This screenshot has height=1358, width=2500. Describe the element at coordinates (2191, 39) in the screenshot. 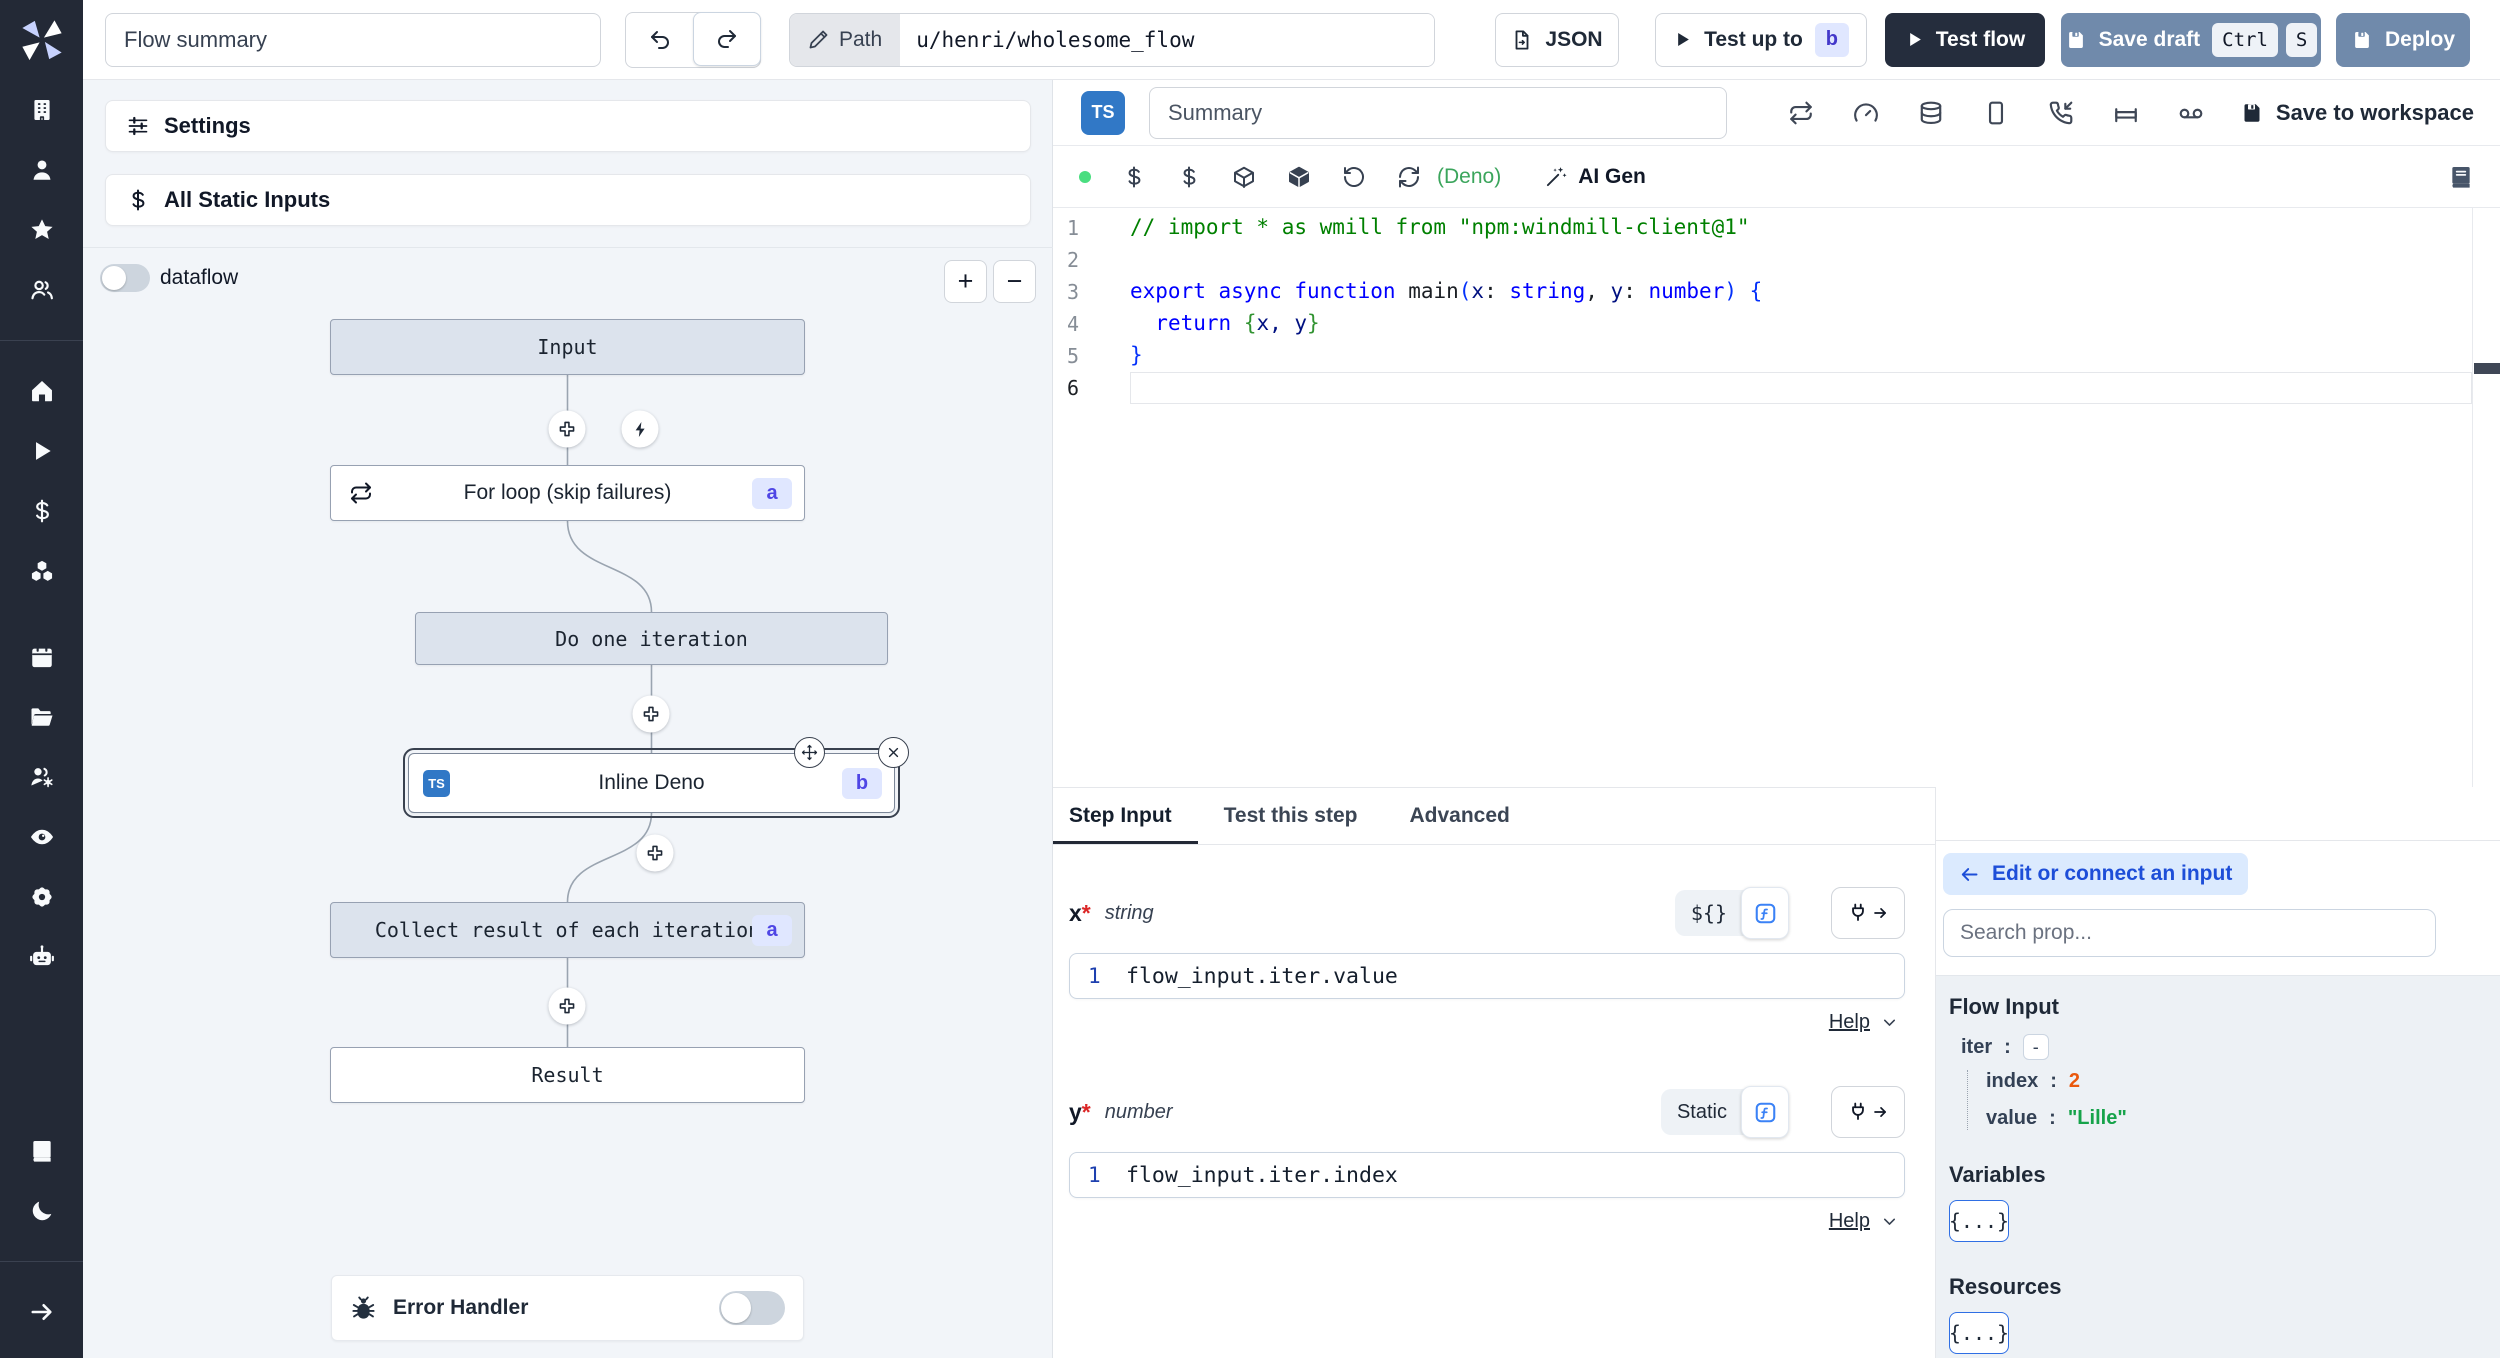

I see `save-draft-button: Save draft Ctrl S` at that location.